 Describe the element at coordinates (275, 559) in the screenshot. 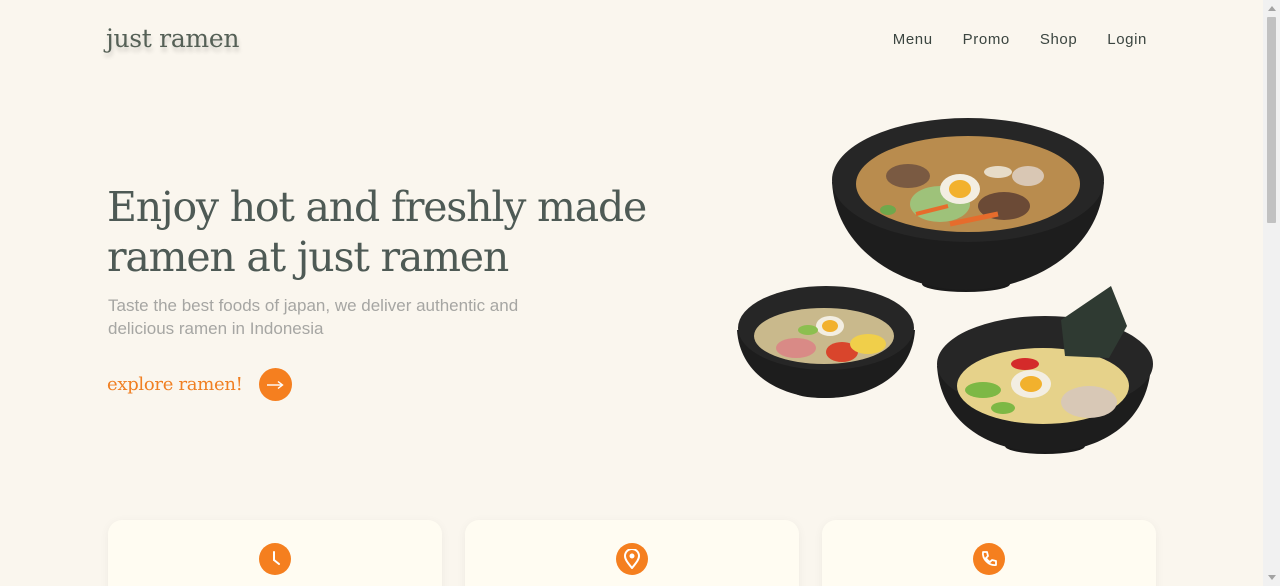

I see `clock-icon` at that location.